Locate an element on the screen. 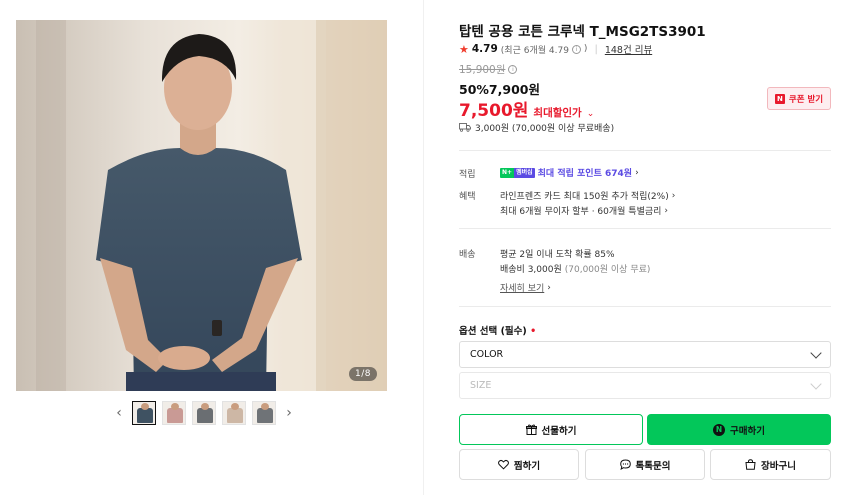 This screenshot has height=495, width=850. heart-icon is located at coordinates (503, 464).